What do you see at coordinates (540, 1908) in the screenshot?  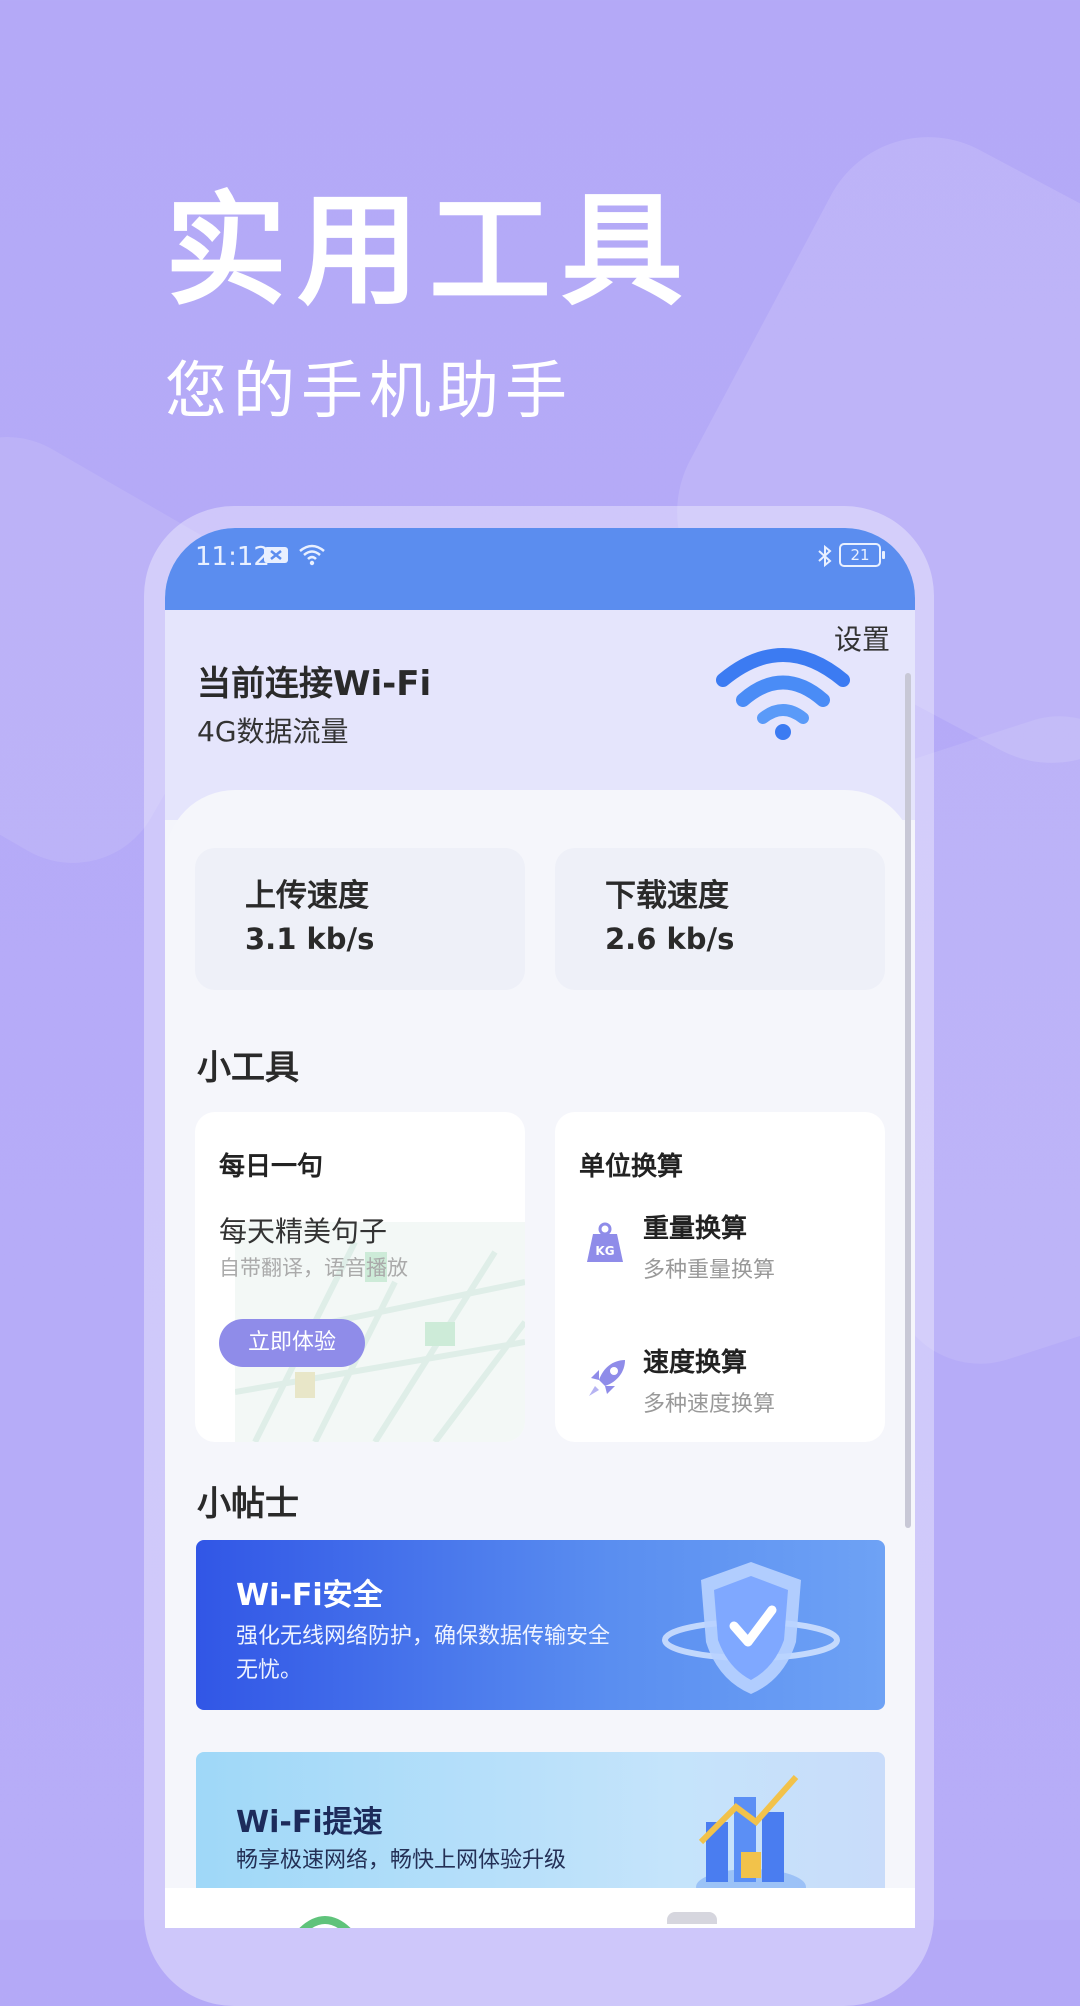 I see `bottom-tab-bar` at bounding box center [540, 1908].